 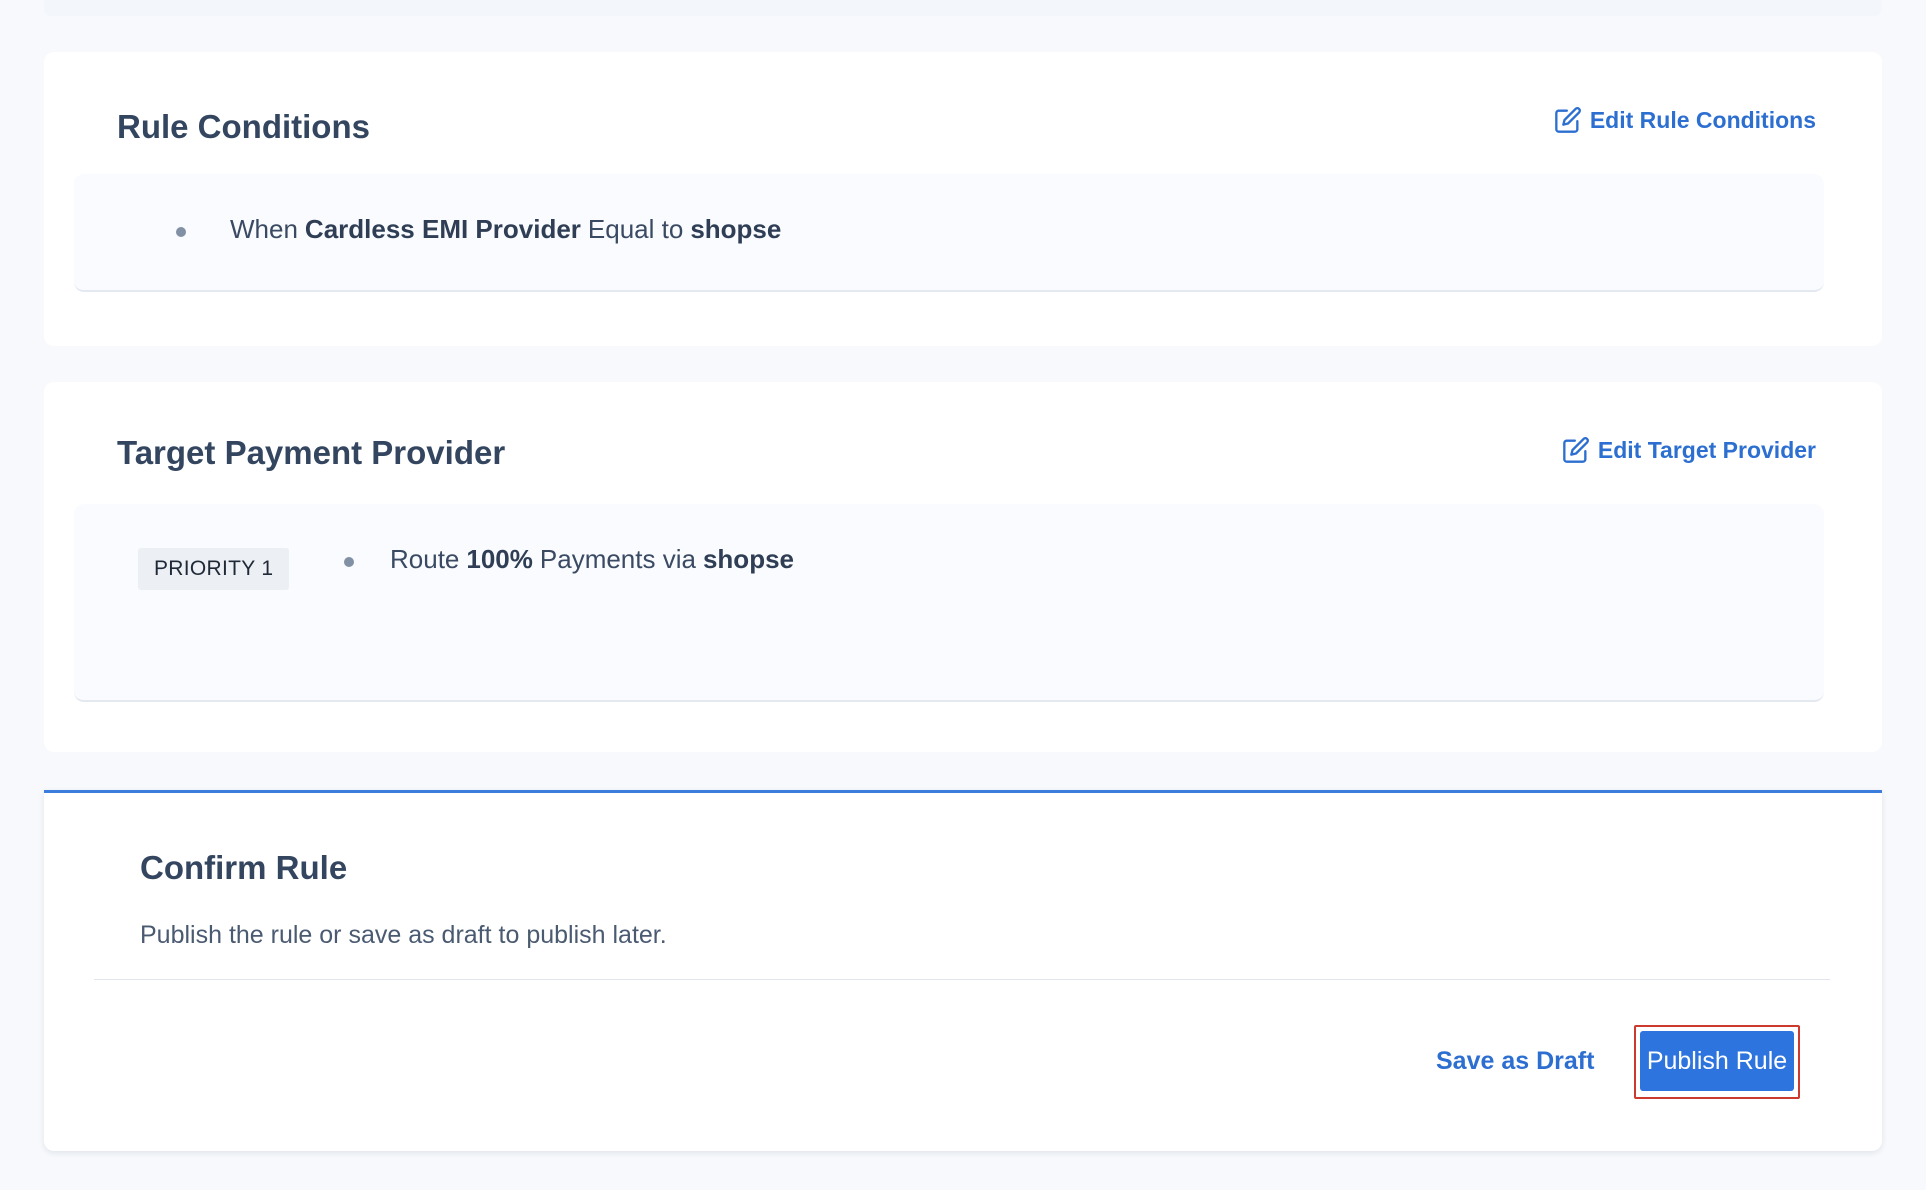 I want to click on route-provider: shopse, so click(x=748, y=559).